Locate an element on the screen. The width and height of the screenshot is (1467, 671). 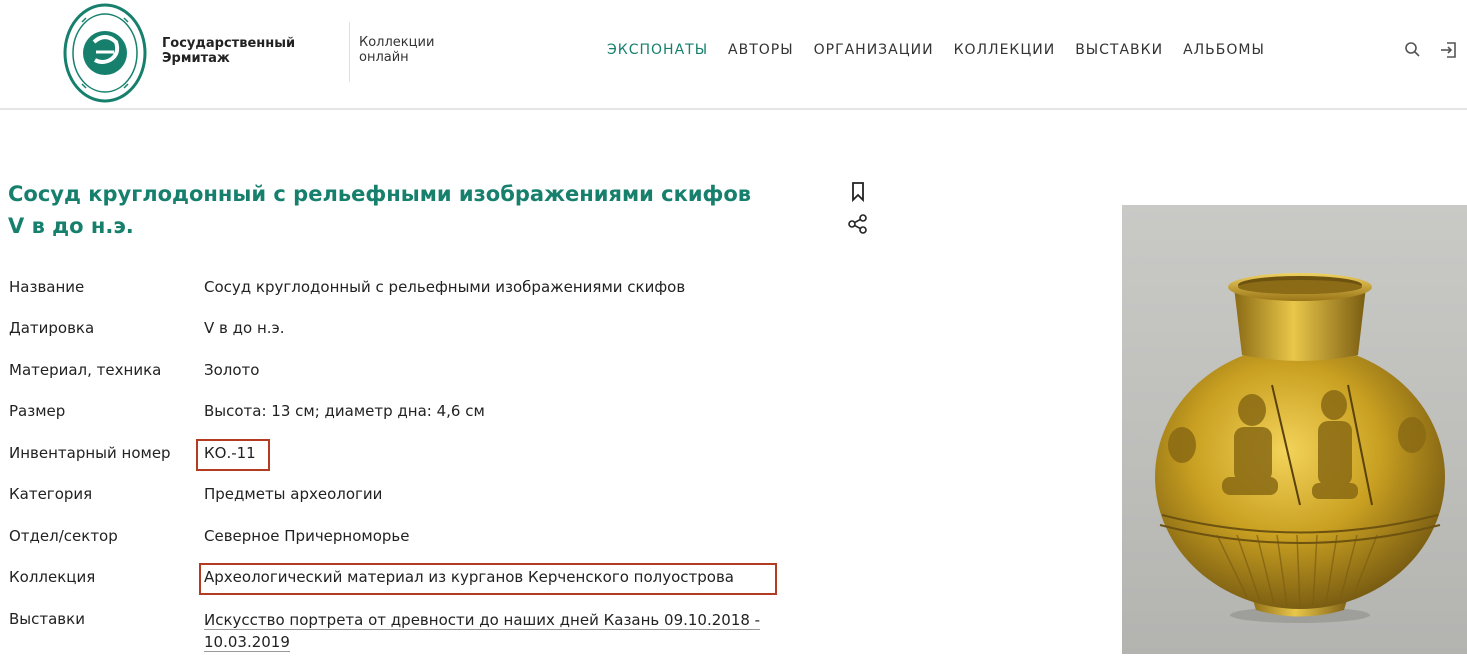
brand-line2: Эрмитаж is located at coordinates (196, 58).